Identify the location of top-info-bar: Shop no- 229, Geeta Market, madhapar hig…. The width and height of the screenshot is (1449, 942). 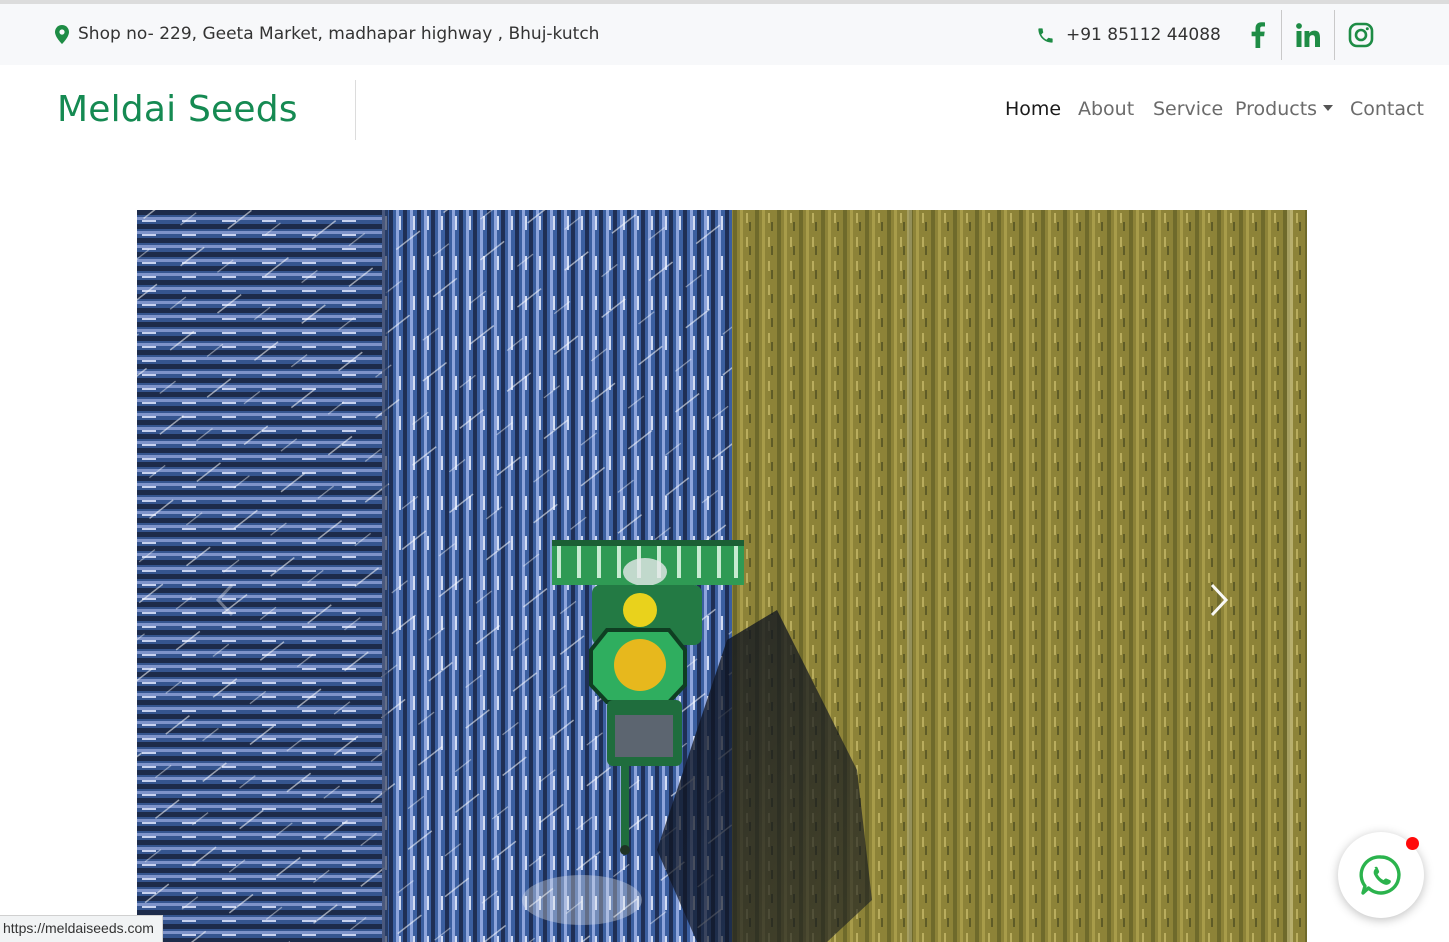
(724, 34).